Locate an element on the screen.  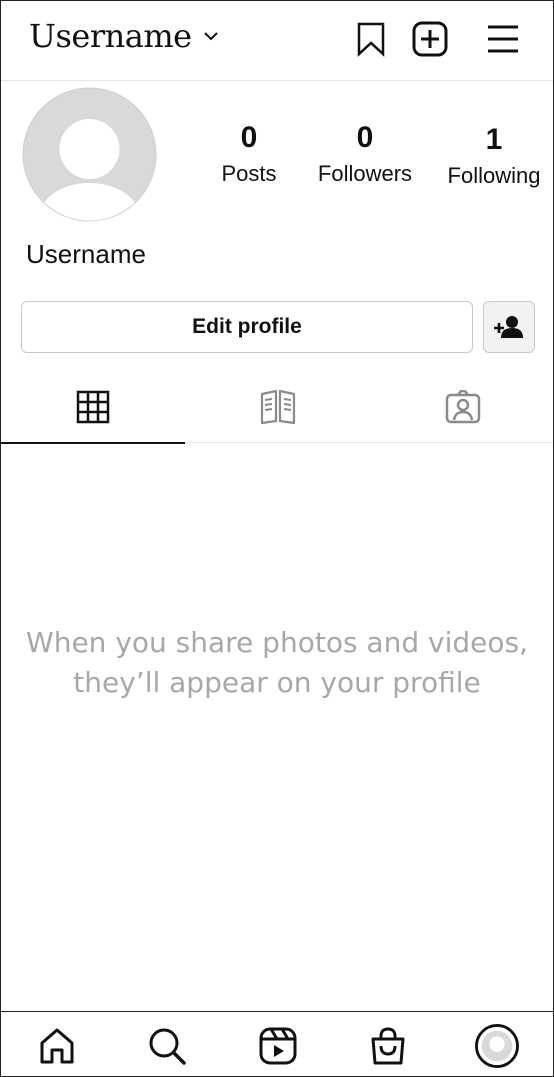
tagged-person-icon is located at coordinates (463, 407).